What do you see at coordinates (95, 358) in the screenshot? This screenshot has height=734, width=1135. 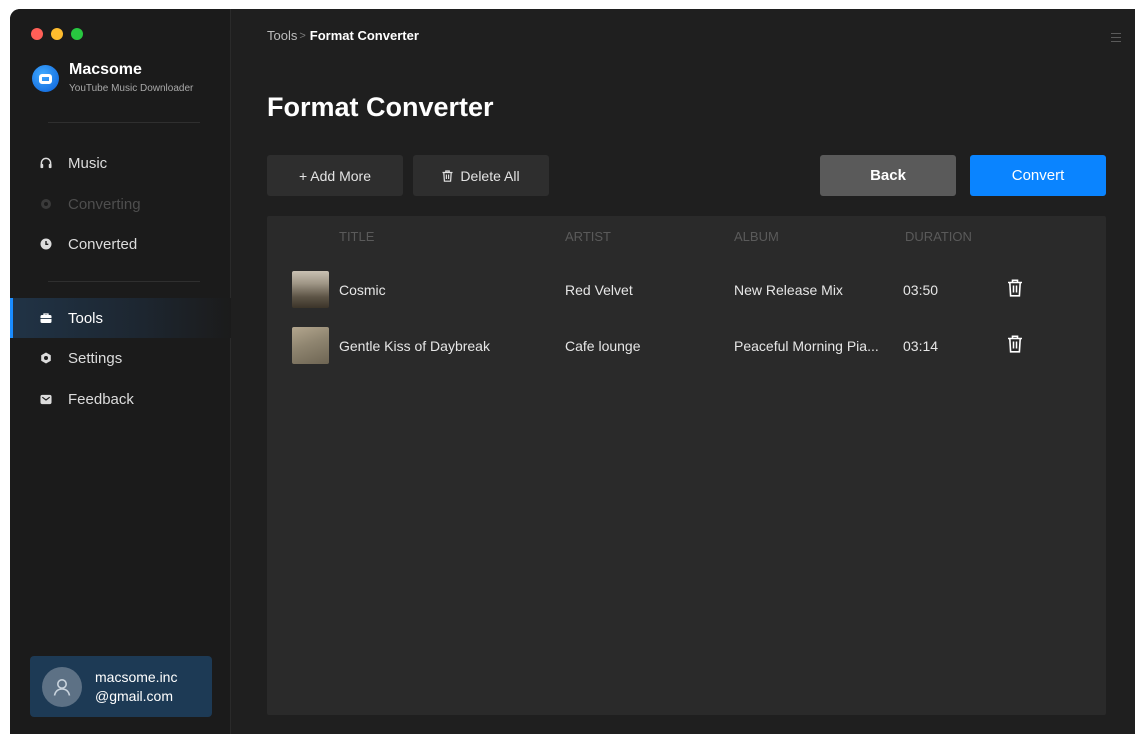 I see `sidebar-item-label: Settings` at bounding box center [95, 358].